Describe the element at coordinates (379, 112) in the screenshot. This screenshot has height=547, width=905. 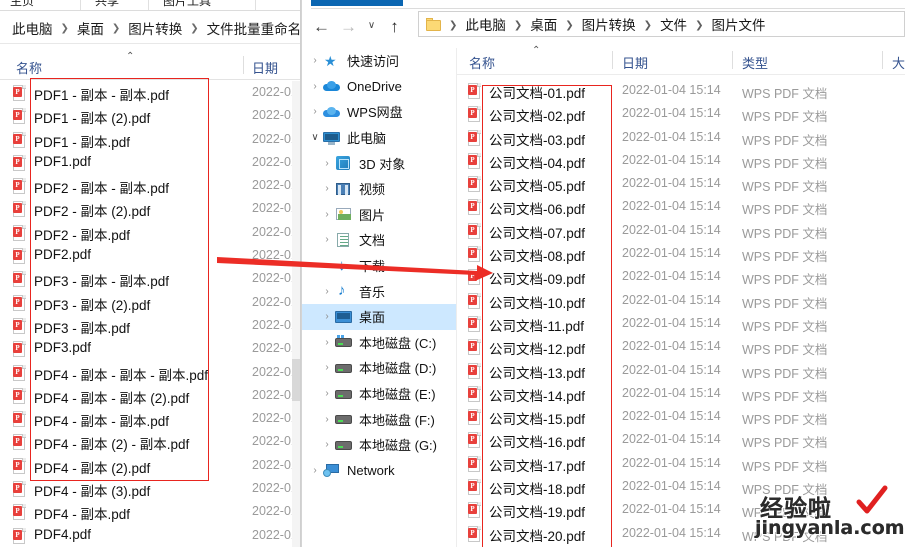
I see `tree-item-wps: › WPS网盘` at that location.